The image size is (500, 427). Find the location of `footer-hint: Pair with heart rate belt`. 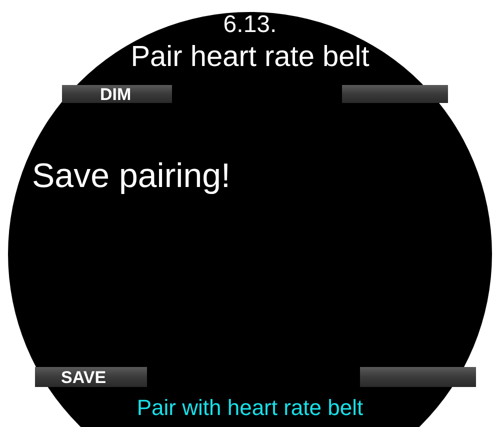

footer-hint: Pair with heart rate belt is located at coordinates (250, 408).